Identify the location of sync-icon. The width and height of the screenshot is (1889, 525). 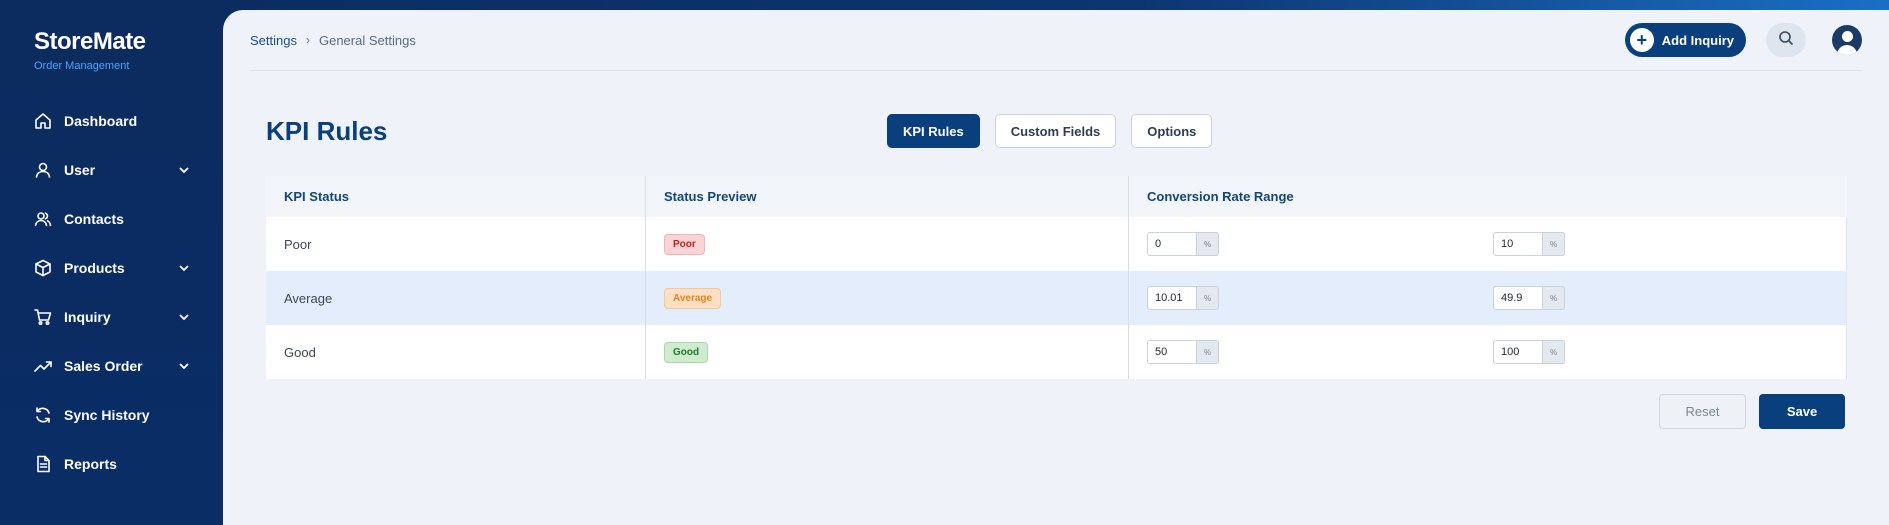
(43, 415).